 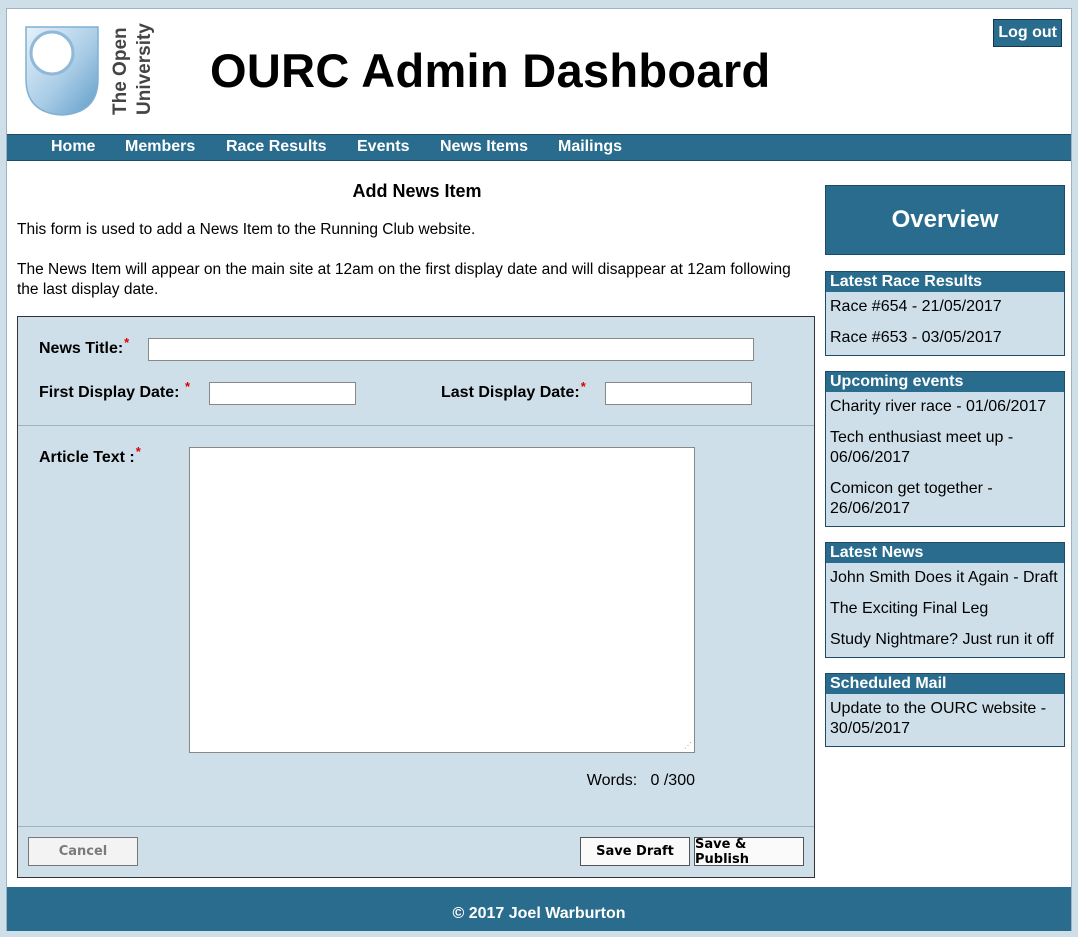 What do you see at coordinates (945, 307) in the screenshot?
I see `race-result-item: Race #654 - 21/05/2017` at bounding box center [945, 307].